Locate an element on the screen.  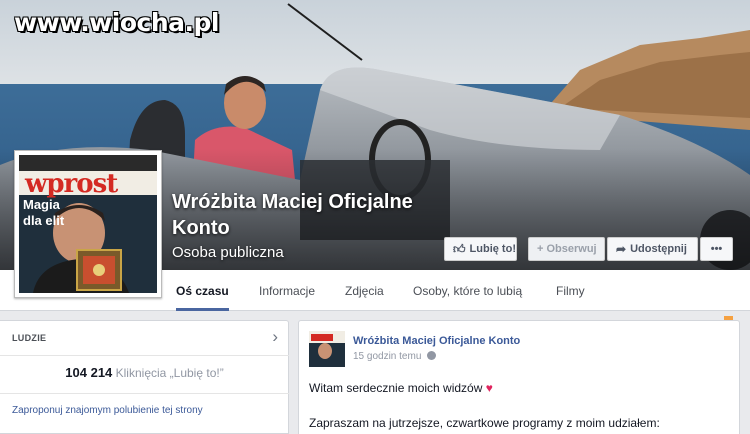
profile-avatar: wprost Magia dla elit is located at coordinates (88, 224).